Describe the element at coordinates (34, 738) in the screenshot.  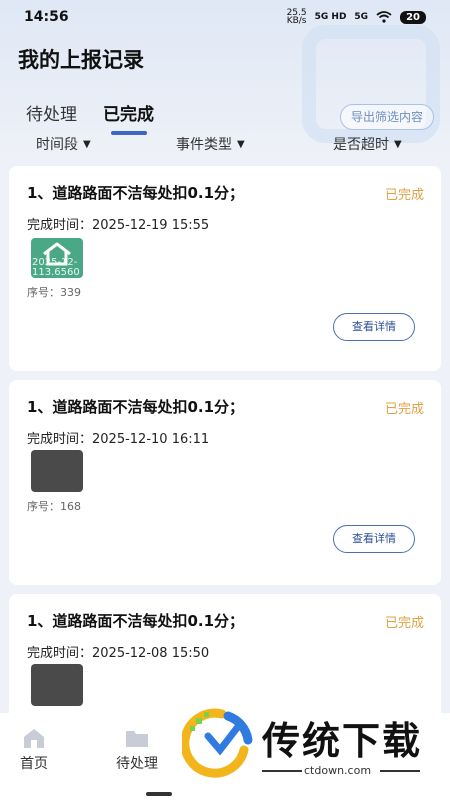
I see `home-icon` at that location.